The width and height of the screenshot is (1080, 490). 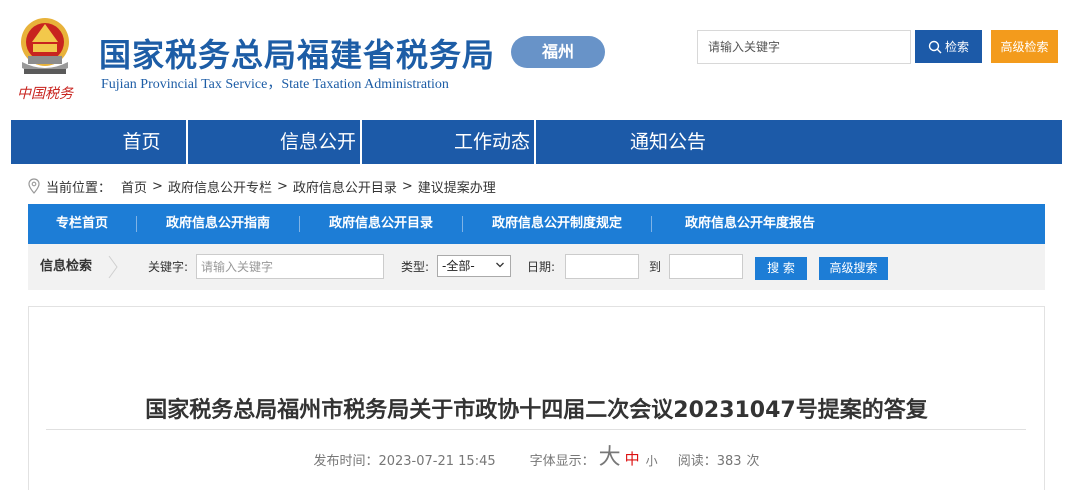 What do you see at coordinates (935, 46) in the screenshot?
I see `search-icon` at bounding box center [935, 46].